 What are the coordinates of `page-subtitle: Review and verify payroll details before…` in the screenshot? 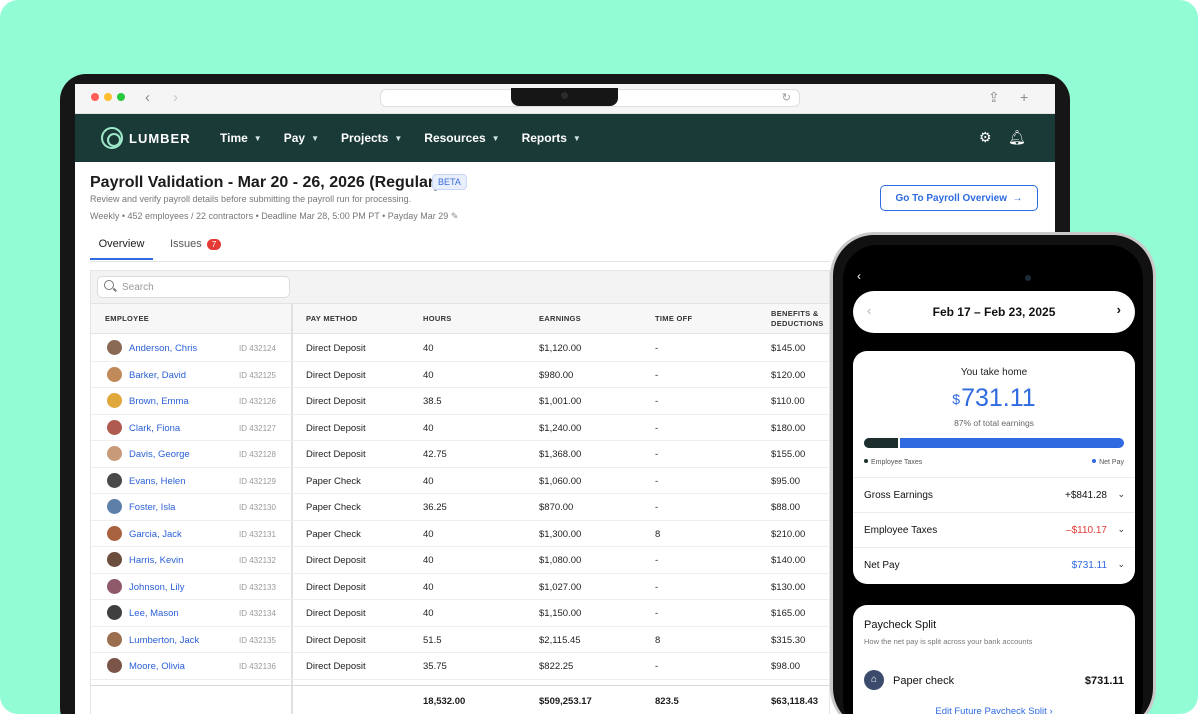 It's located at (251, 199).